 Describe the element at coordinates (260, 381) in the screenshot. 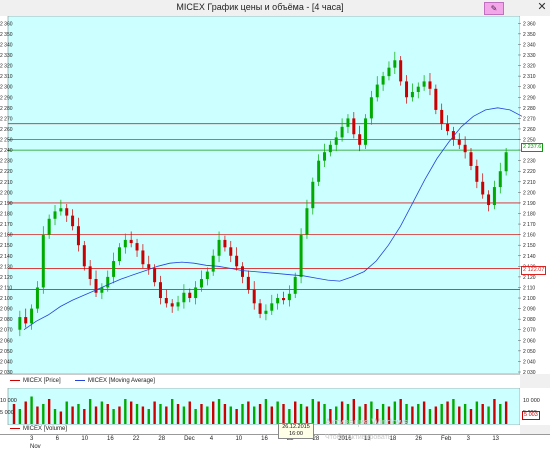

I see `chart-legend: MICEX [Price] MICEX [Moving Average]` at that location.